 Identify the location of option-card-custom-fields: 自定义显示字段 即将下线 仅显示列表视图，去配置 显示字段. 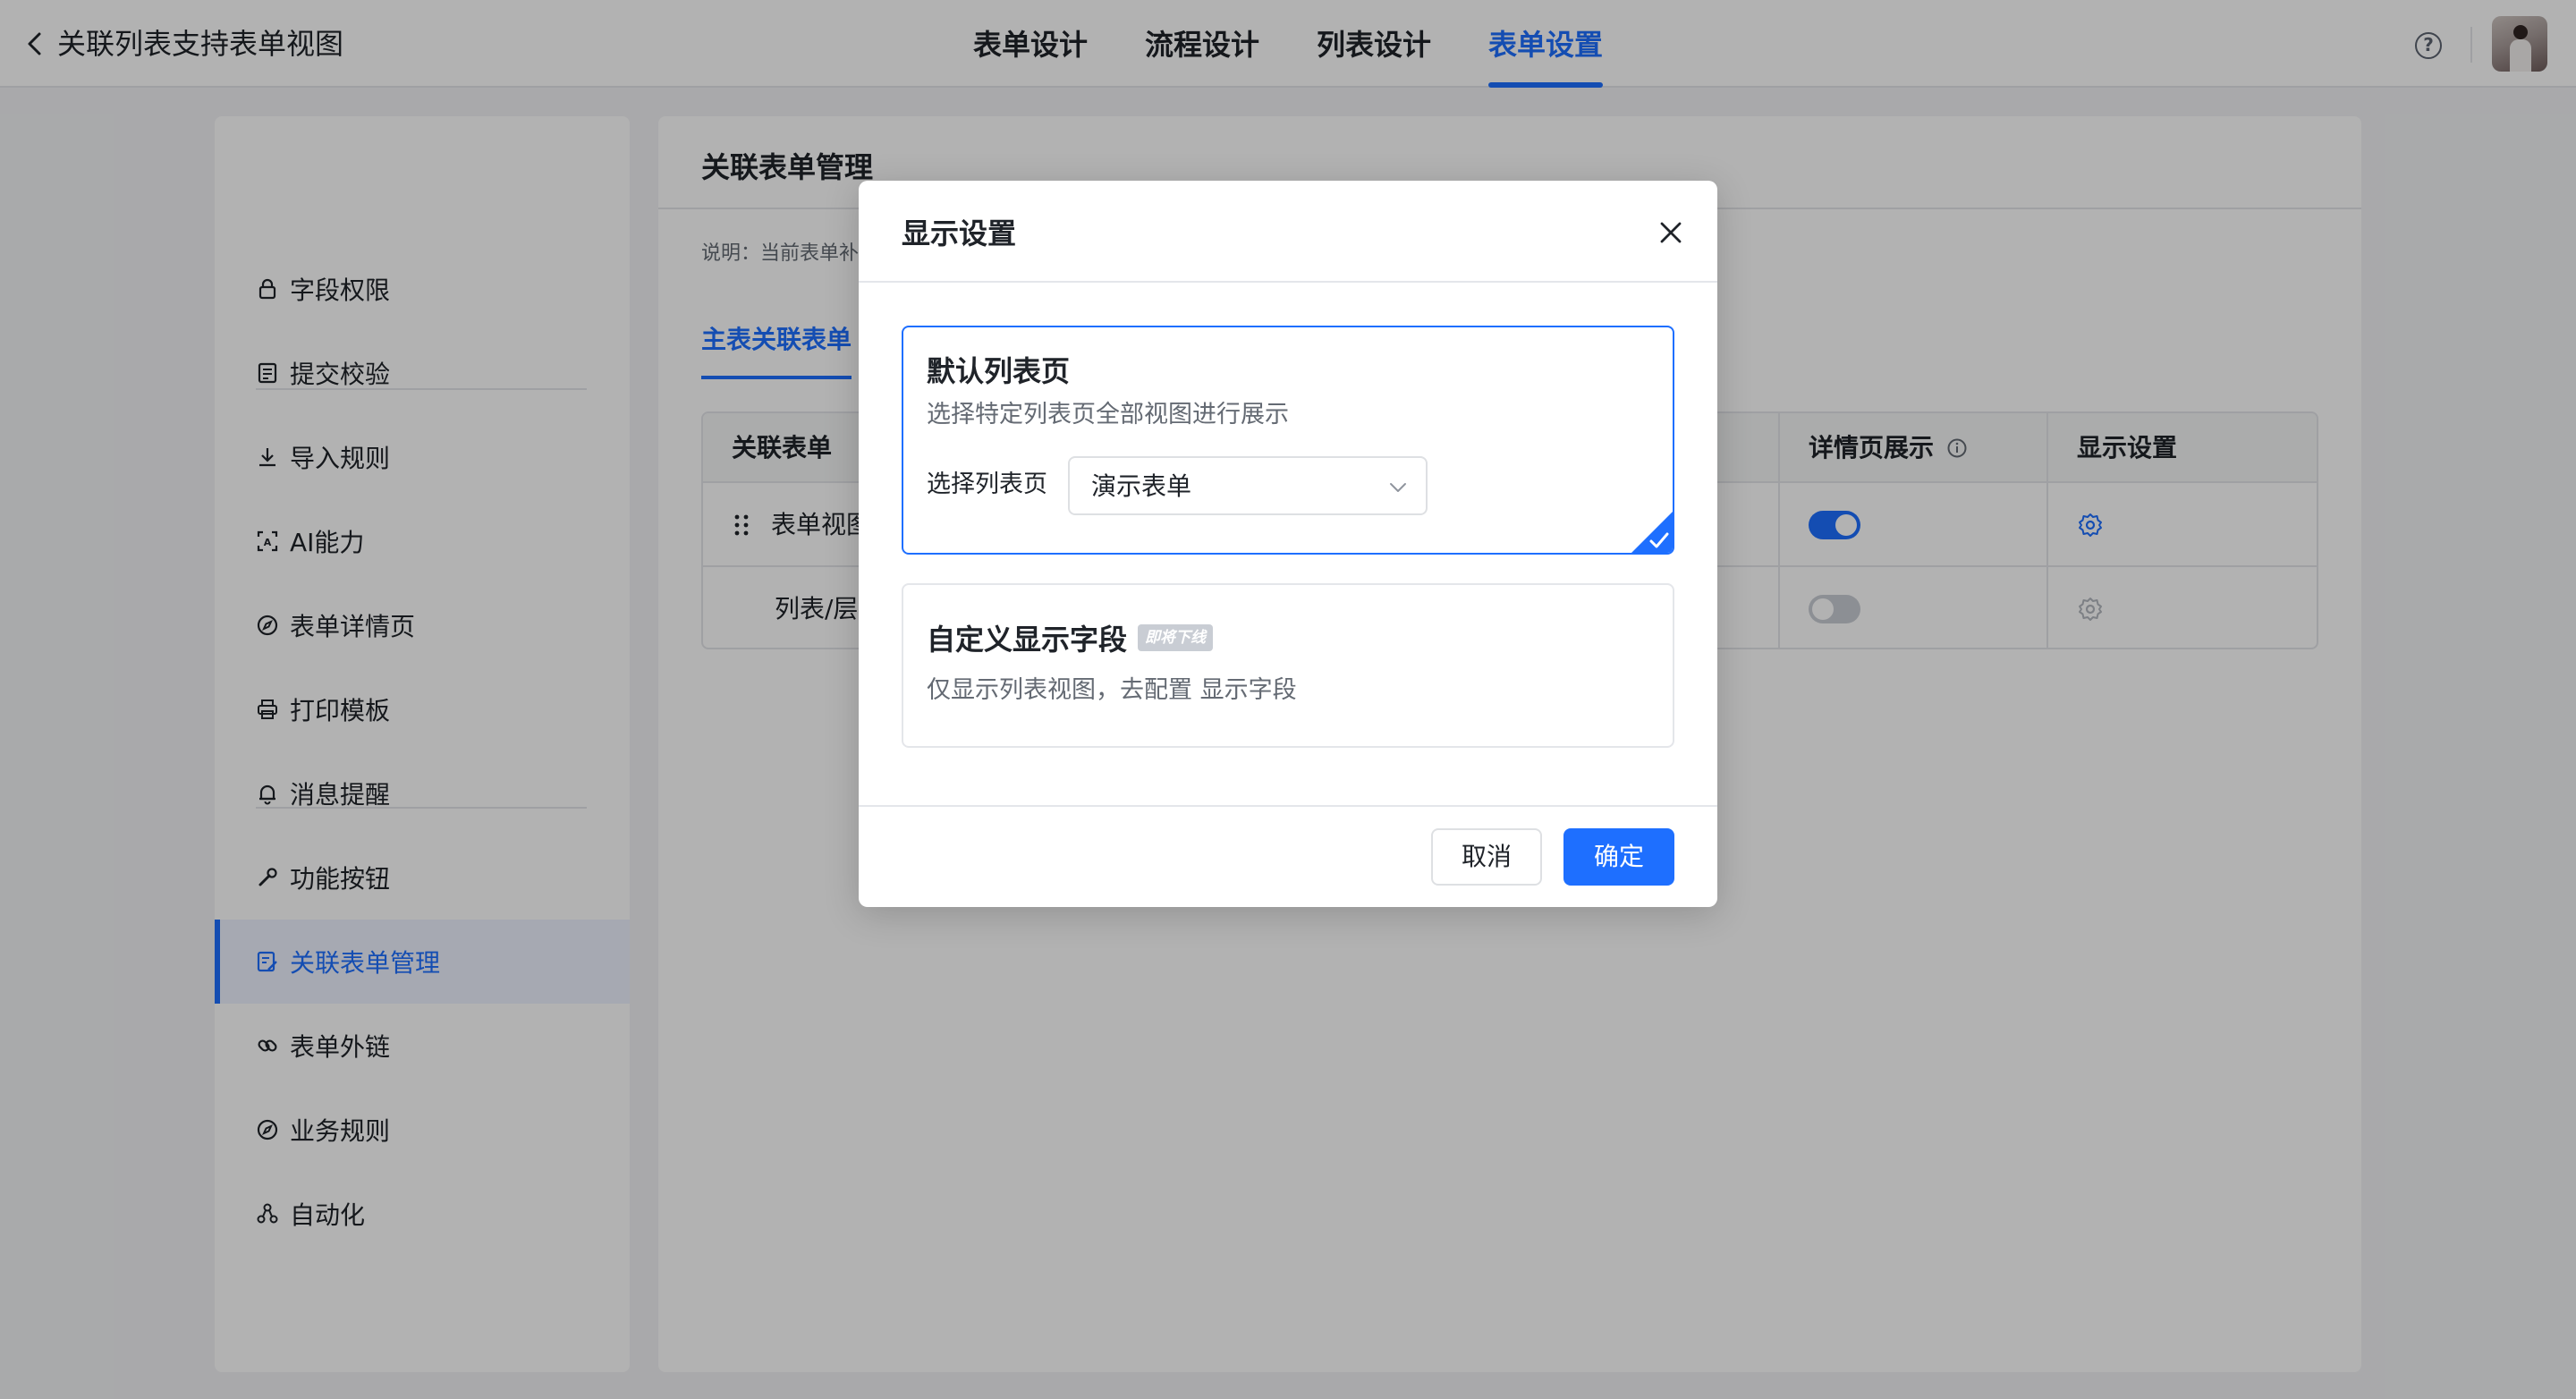
(1288, 665).